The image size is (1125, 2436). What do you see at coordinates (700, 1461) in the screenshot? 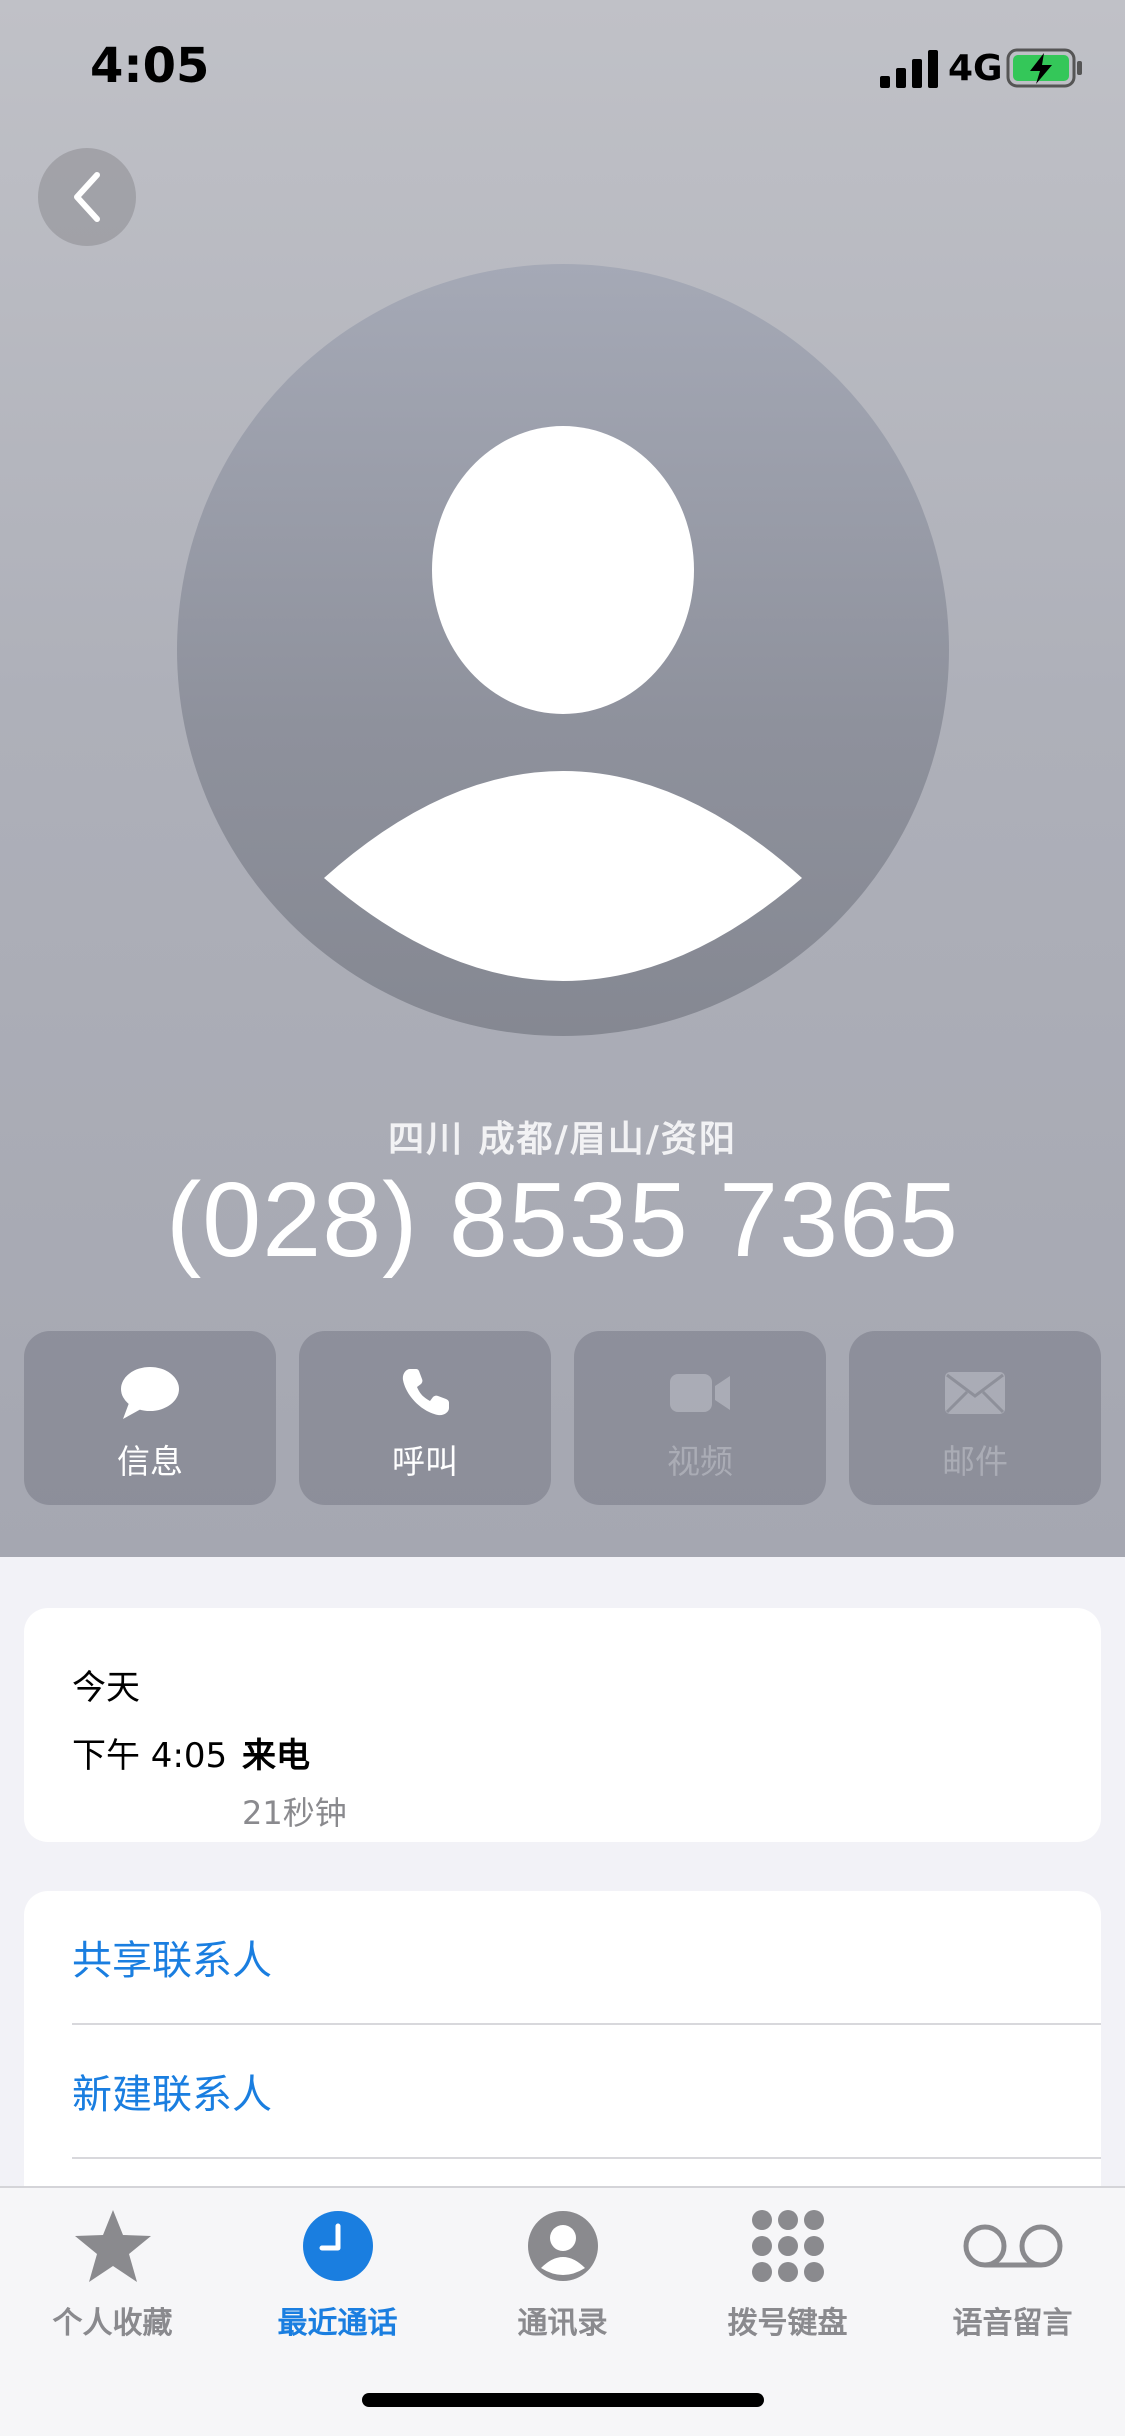
I see `video-label: 视频` at bounding box center [700, 1461].